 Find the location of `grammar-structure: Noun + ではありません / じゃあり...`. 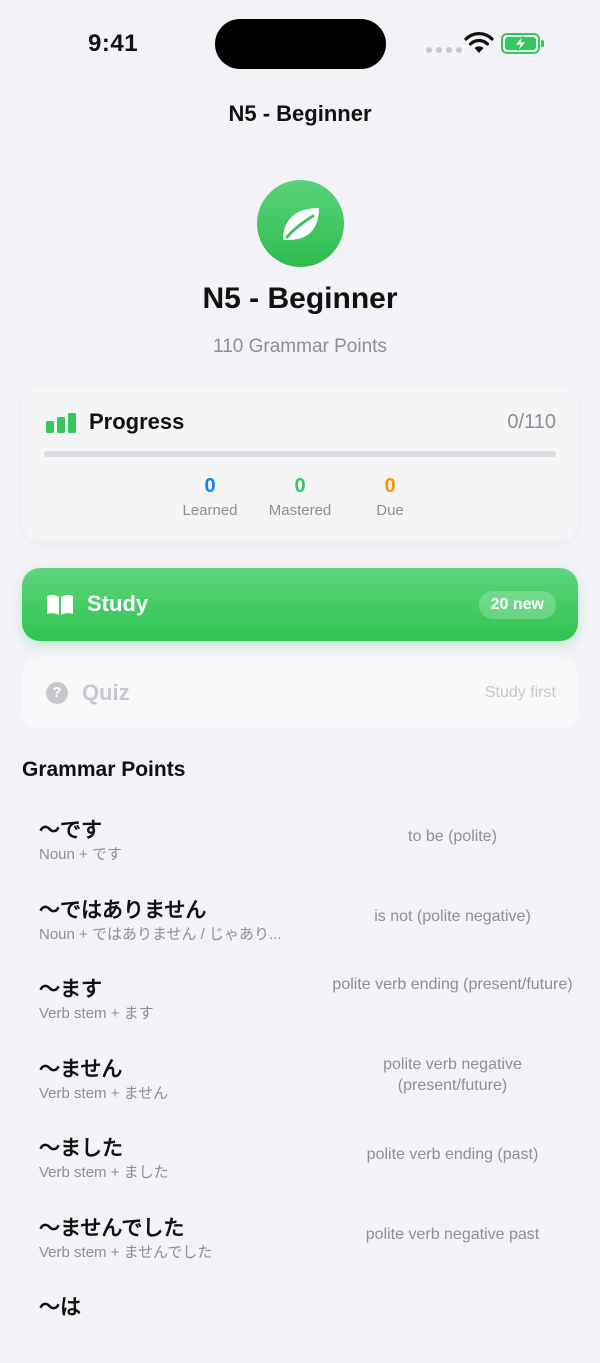

grammar-structure: Noun + ではありません / じゃあり... is located at coordinates (160, 934).